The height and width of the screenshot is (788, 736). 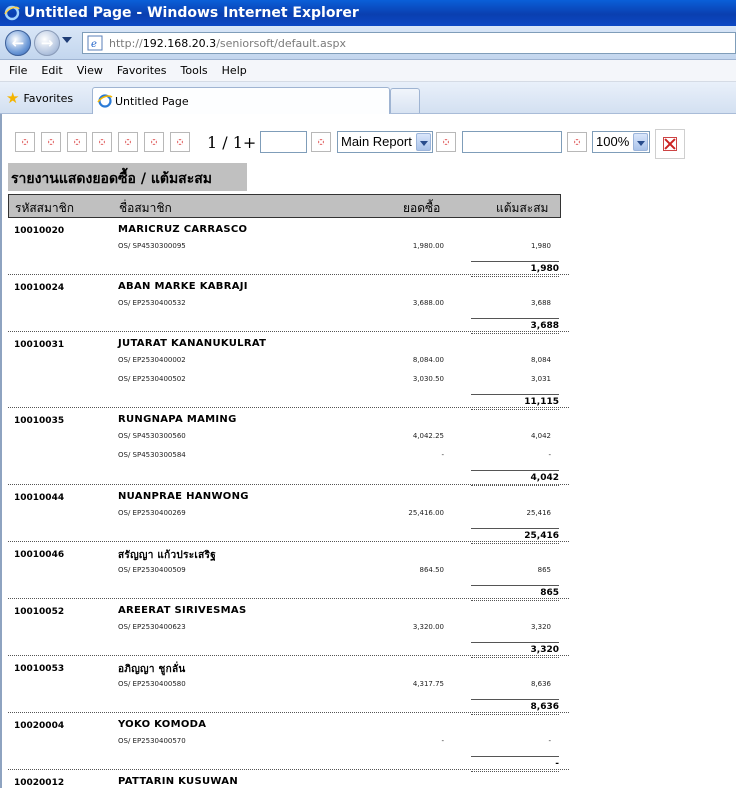 What do you see at coordinates (154, 142) in the screenshot?
I see `export-button` at bounding box center [154, 142].